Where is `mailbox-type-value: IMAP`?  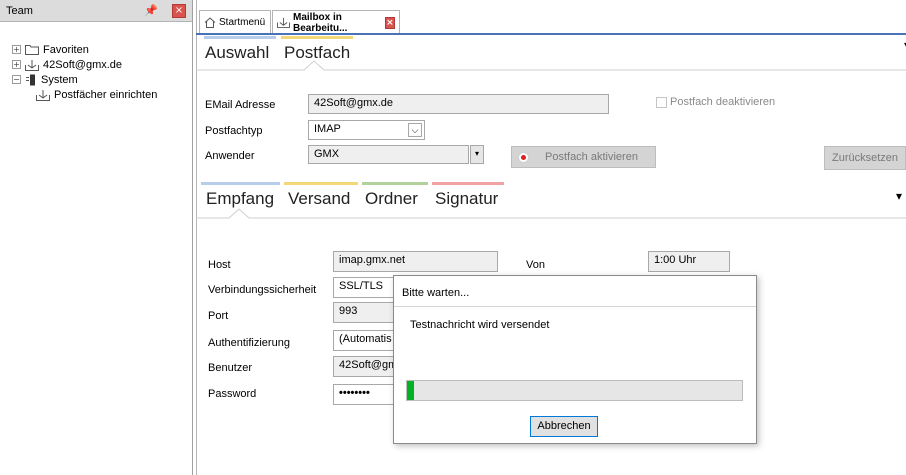
mailbox-type-value: IMAP is located at coordinates (327, 129).